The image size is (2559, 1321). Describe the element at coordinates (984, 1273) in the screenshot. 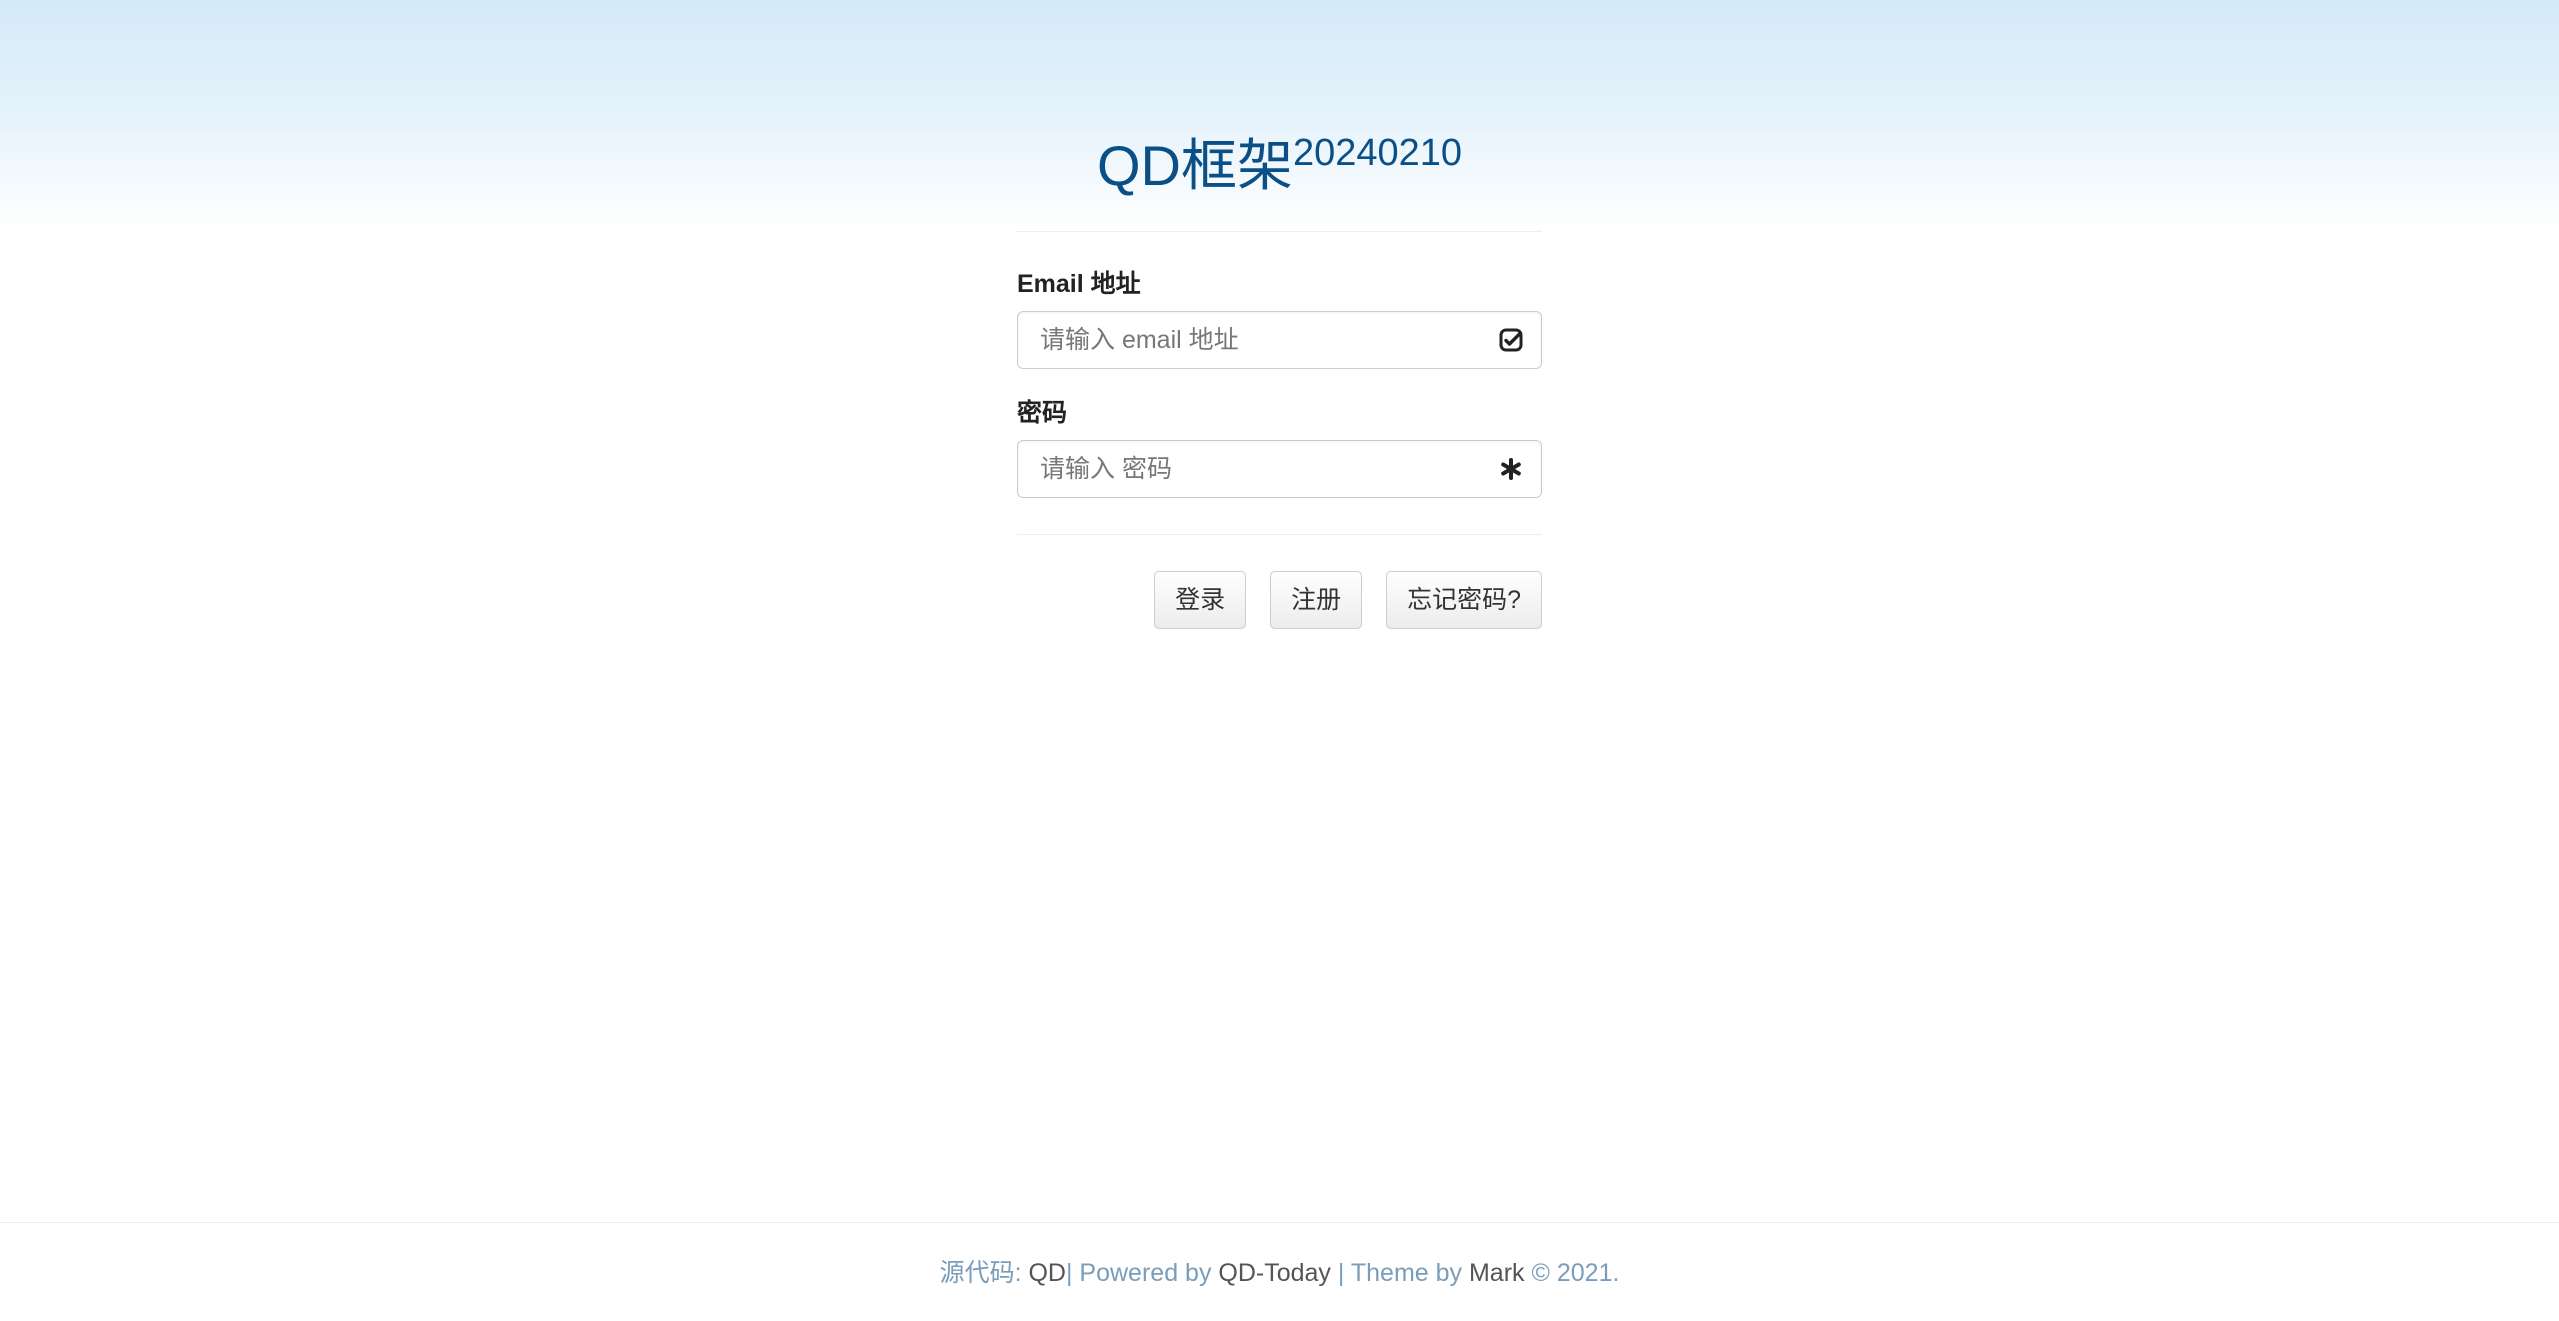

I see `footer-source-prefix: 源代码:` at that location.